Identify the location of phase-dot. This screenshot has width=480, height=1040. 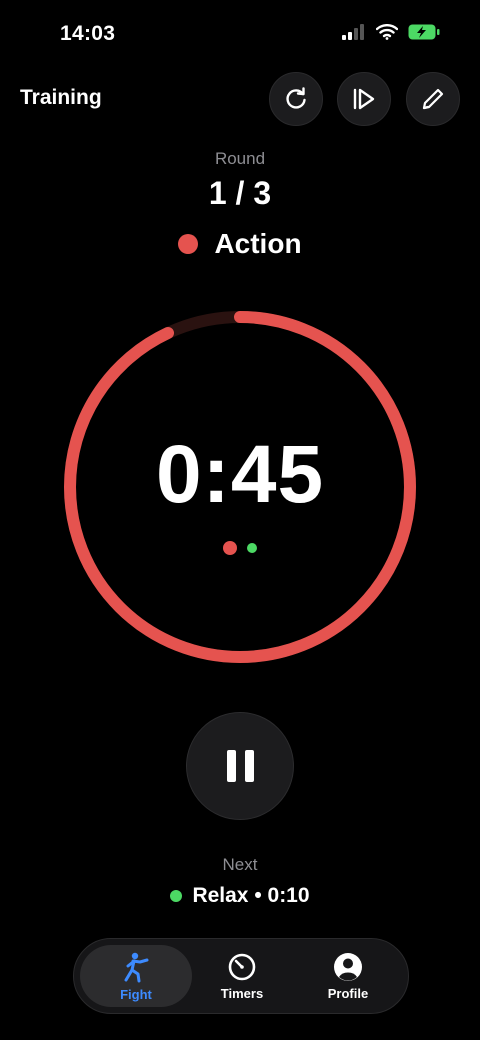
(188, 244).